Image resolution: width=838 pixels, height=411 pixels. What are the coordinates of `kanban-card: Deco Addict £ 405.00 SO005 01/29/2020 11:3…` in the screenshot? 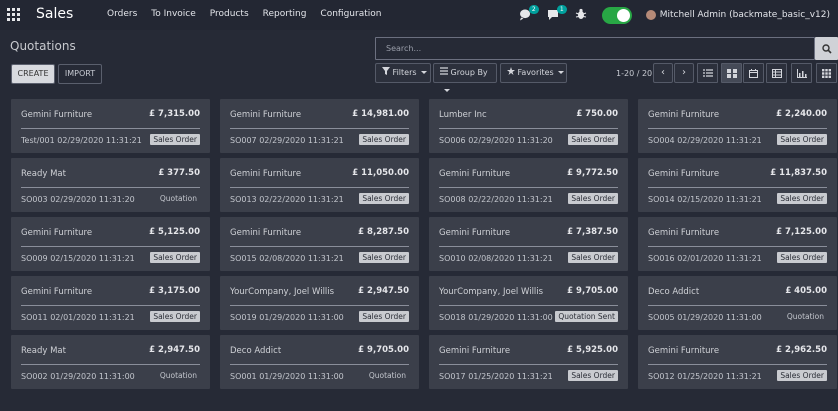 It's located at (737, 303).